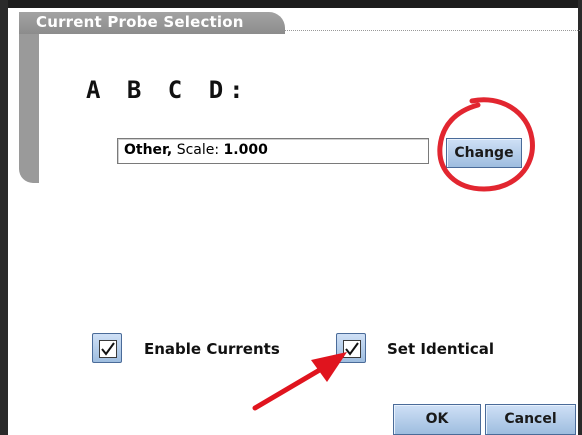  What do you see at coordinates (437, 419) in the screenshot?
I see `ok-button: OK` at bounding box center [437, 419].